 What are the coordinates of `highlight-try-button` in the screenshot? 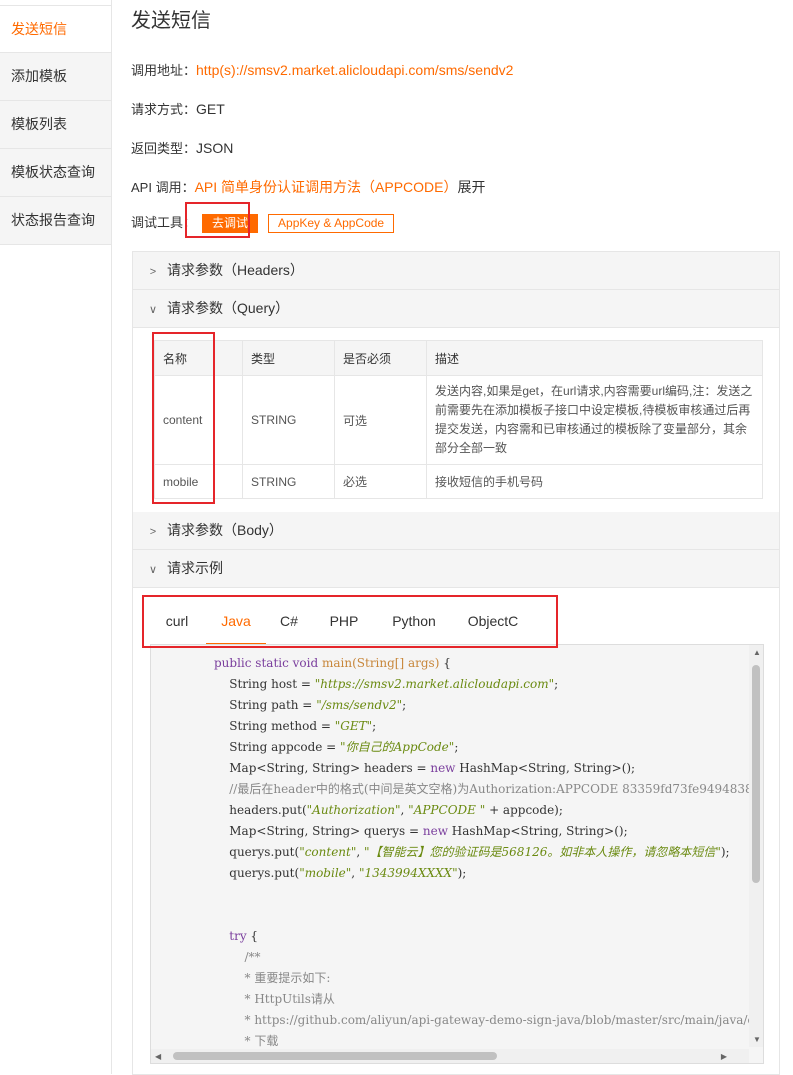 It's located at (217, 220).